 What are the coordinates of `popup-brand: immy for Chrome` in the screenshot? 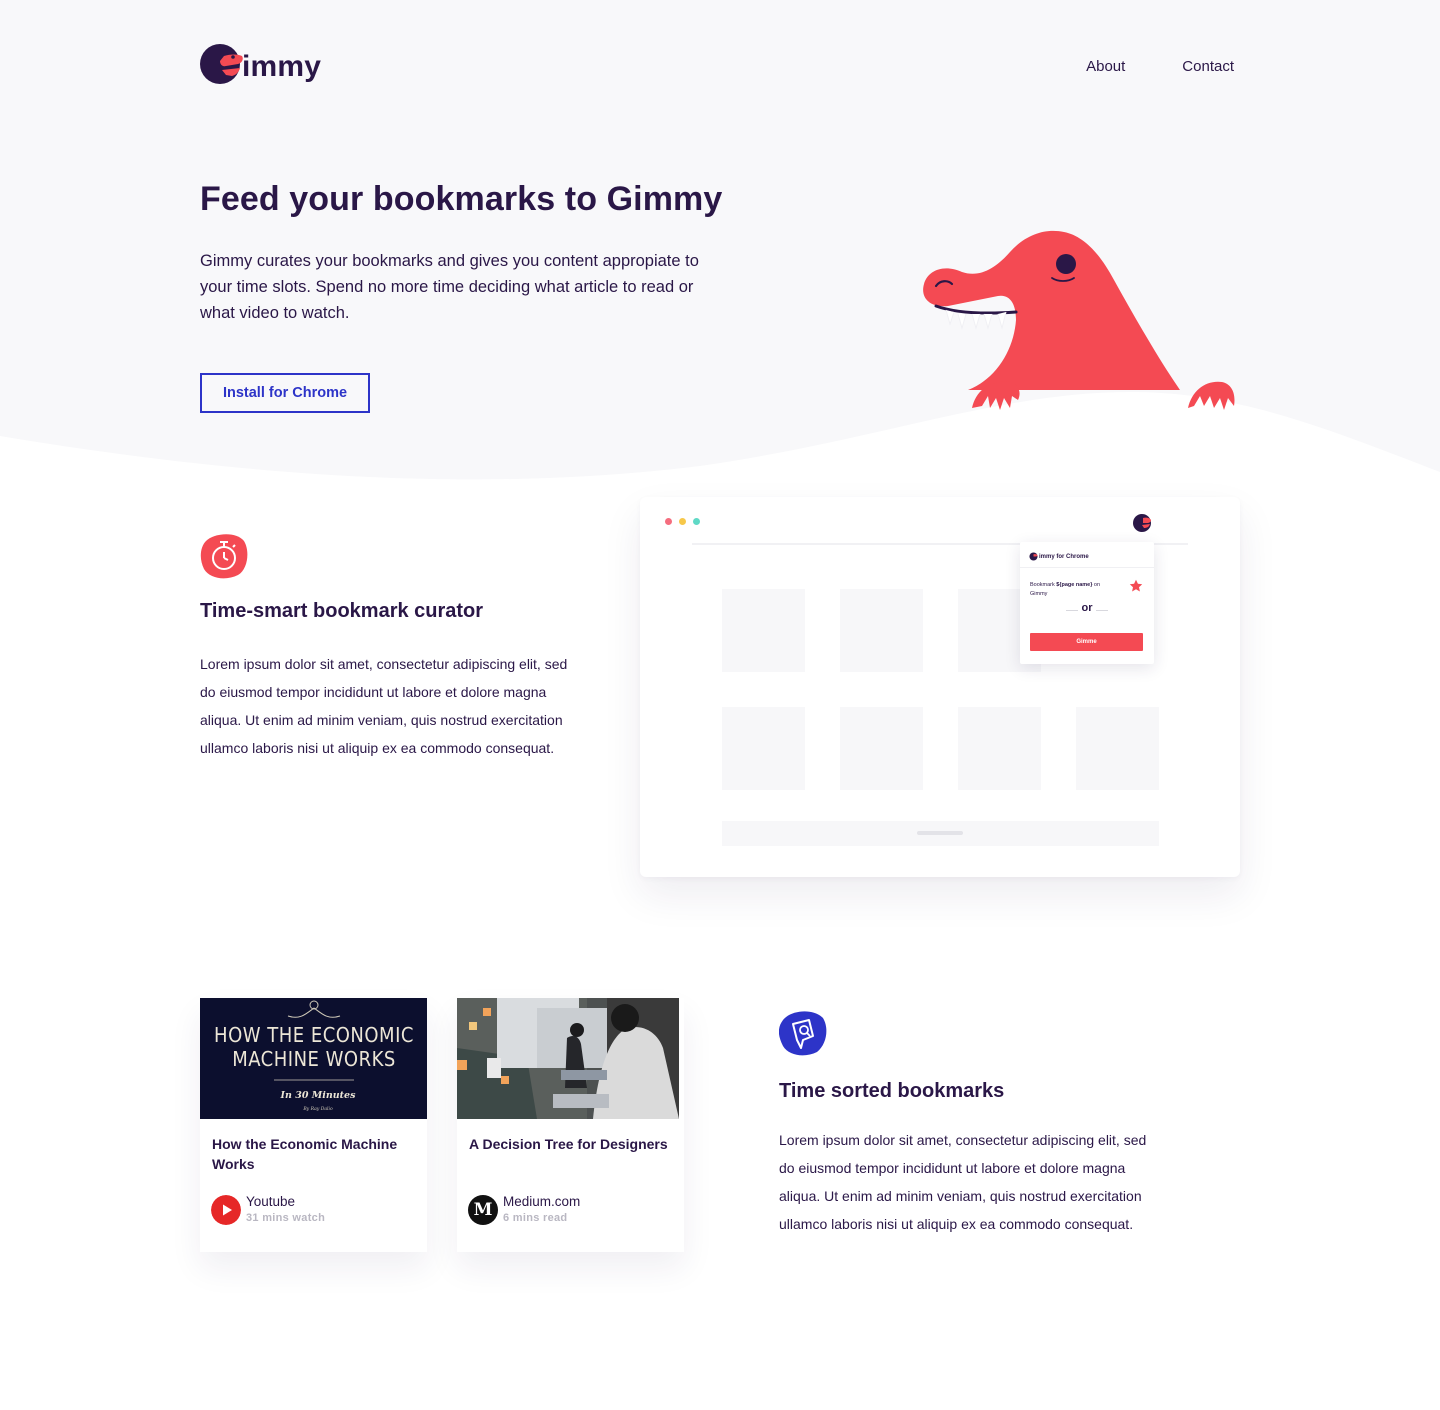 It's located at (1064, 556).